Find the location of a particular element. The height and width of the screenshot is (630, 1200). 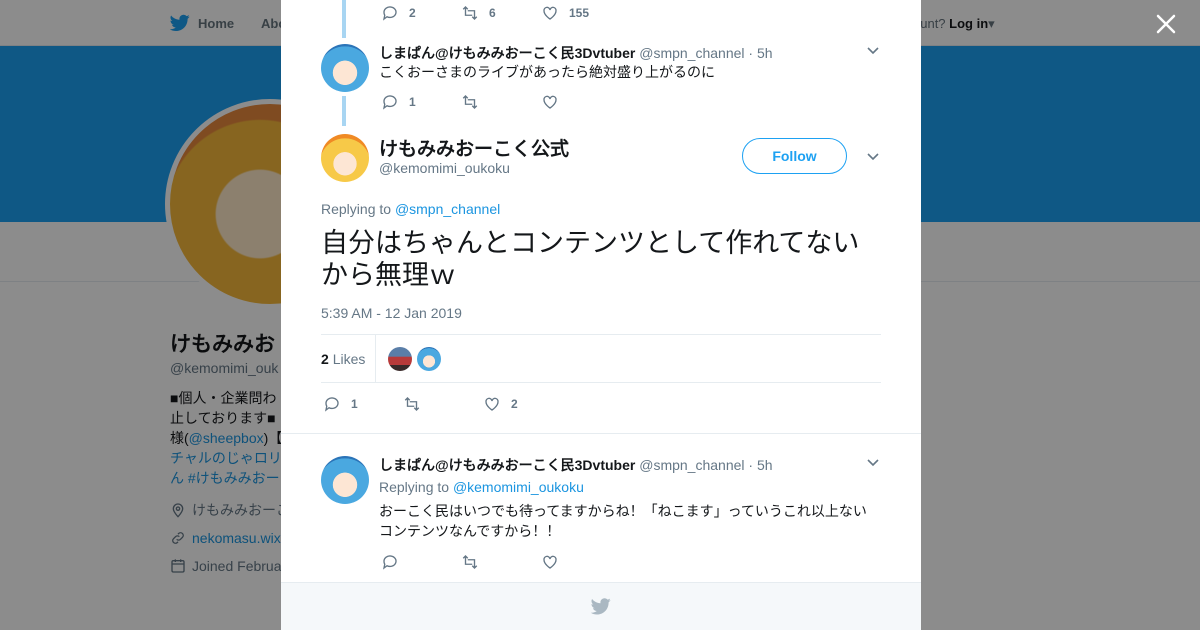

replying-to: Replying to @kemomimi_oukoku is located at coordinates (481, 487).